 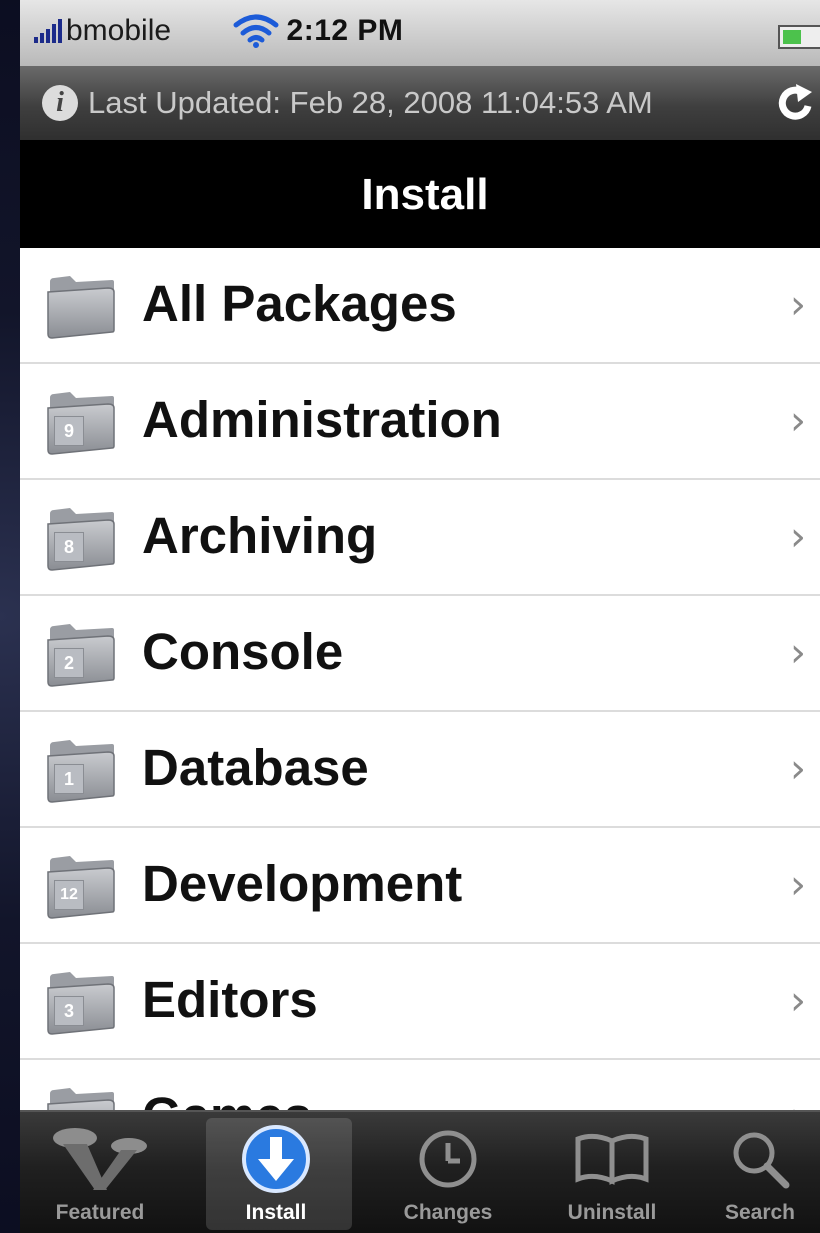 What do you see at coordinates (420, 1085) in the screenshot?
I see `list-item: 4Games›` at bounding box center [420, 1085].